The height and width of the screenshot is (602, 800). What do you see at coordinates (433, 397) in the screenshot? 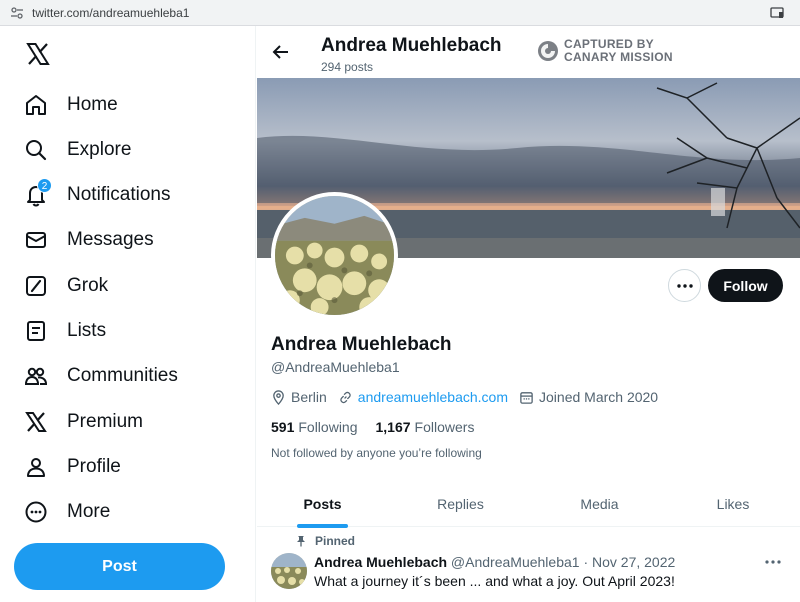
I see `profile-website-link: andreamuehlebach.com` at bounding box center [433, 397].